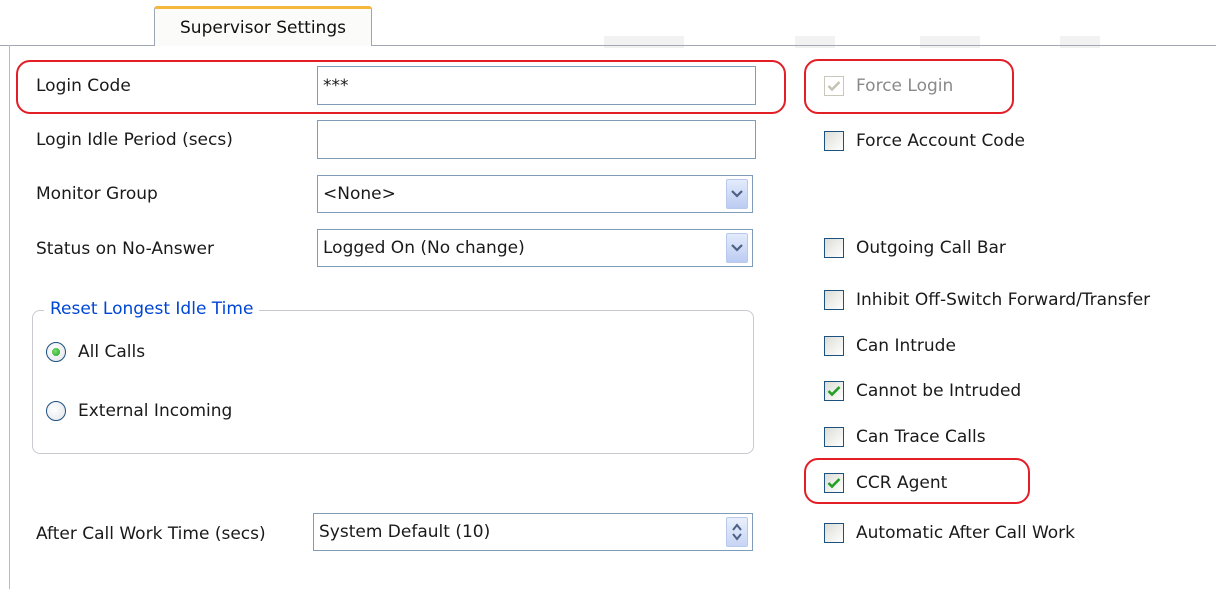  I want to click on tab-supervisor-settings: Supervisor Settings, so click(263, 26).